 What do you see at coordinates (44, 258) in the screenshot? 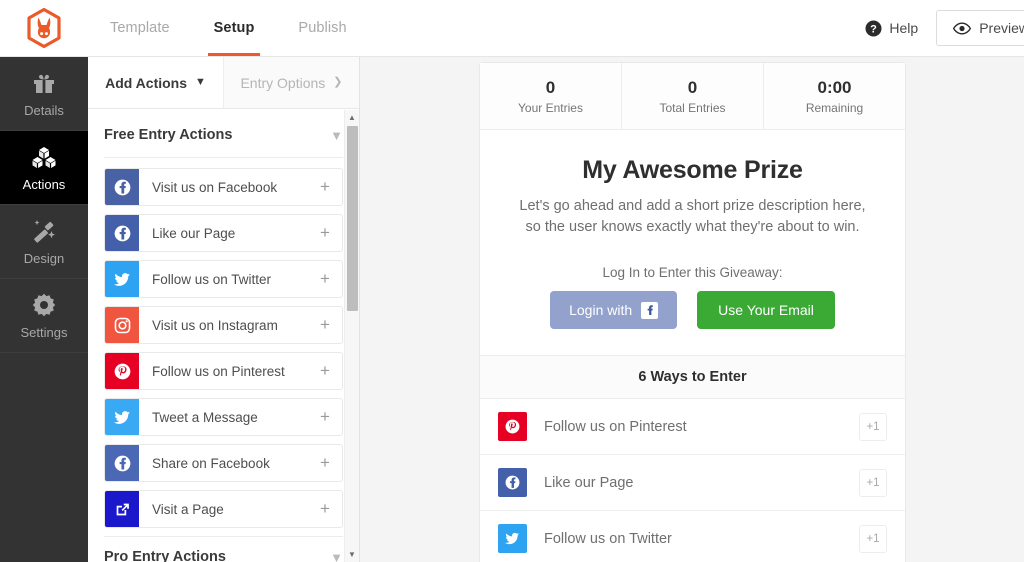
I see `sidebar-item-design-label: Design` at bounding box center [44, 258].